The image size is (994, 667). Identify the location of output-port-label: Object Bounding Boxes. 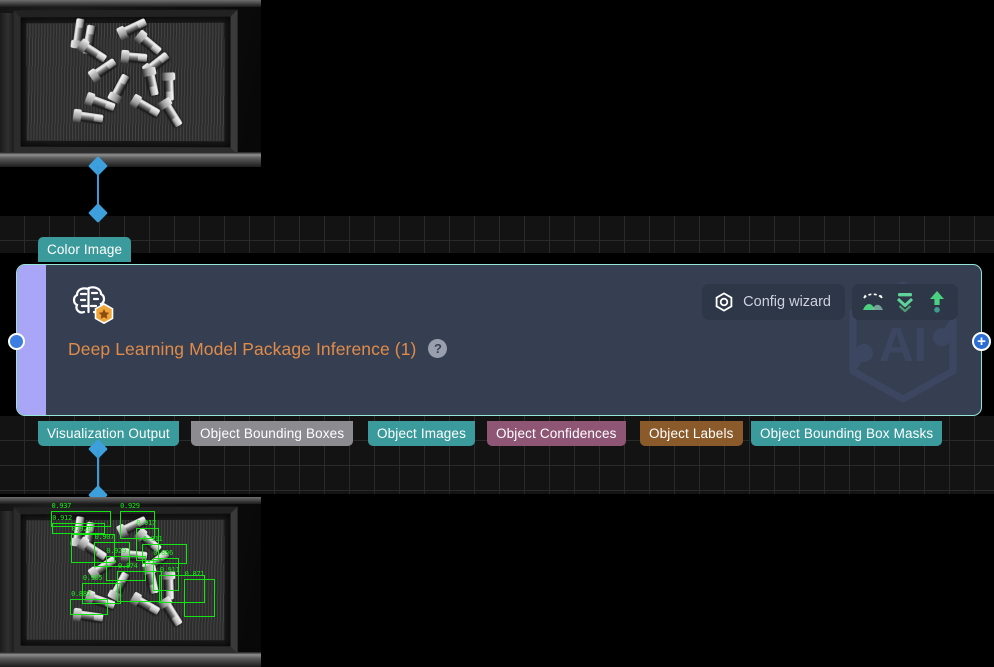
(272, 433).